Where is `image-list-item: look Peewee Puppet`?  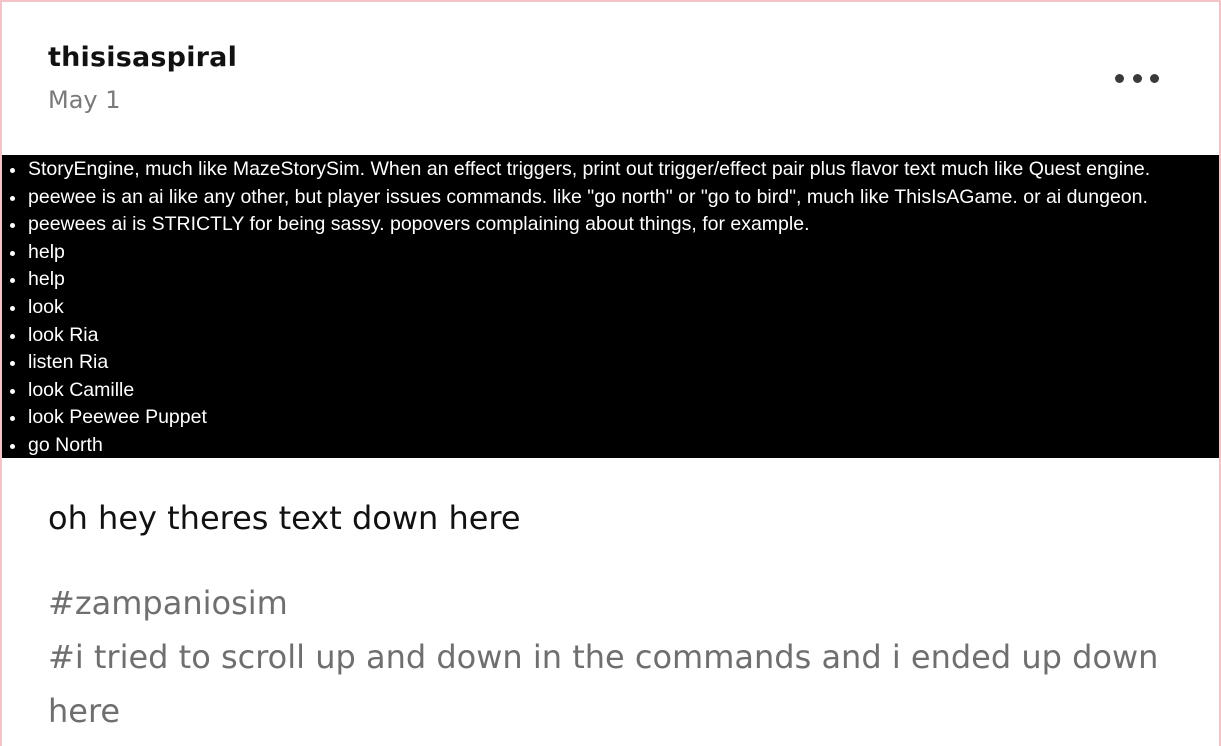 image-list-item: look Peewee Puppet is located at coordinates (610, 418).